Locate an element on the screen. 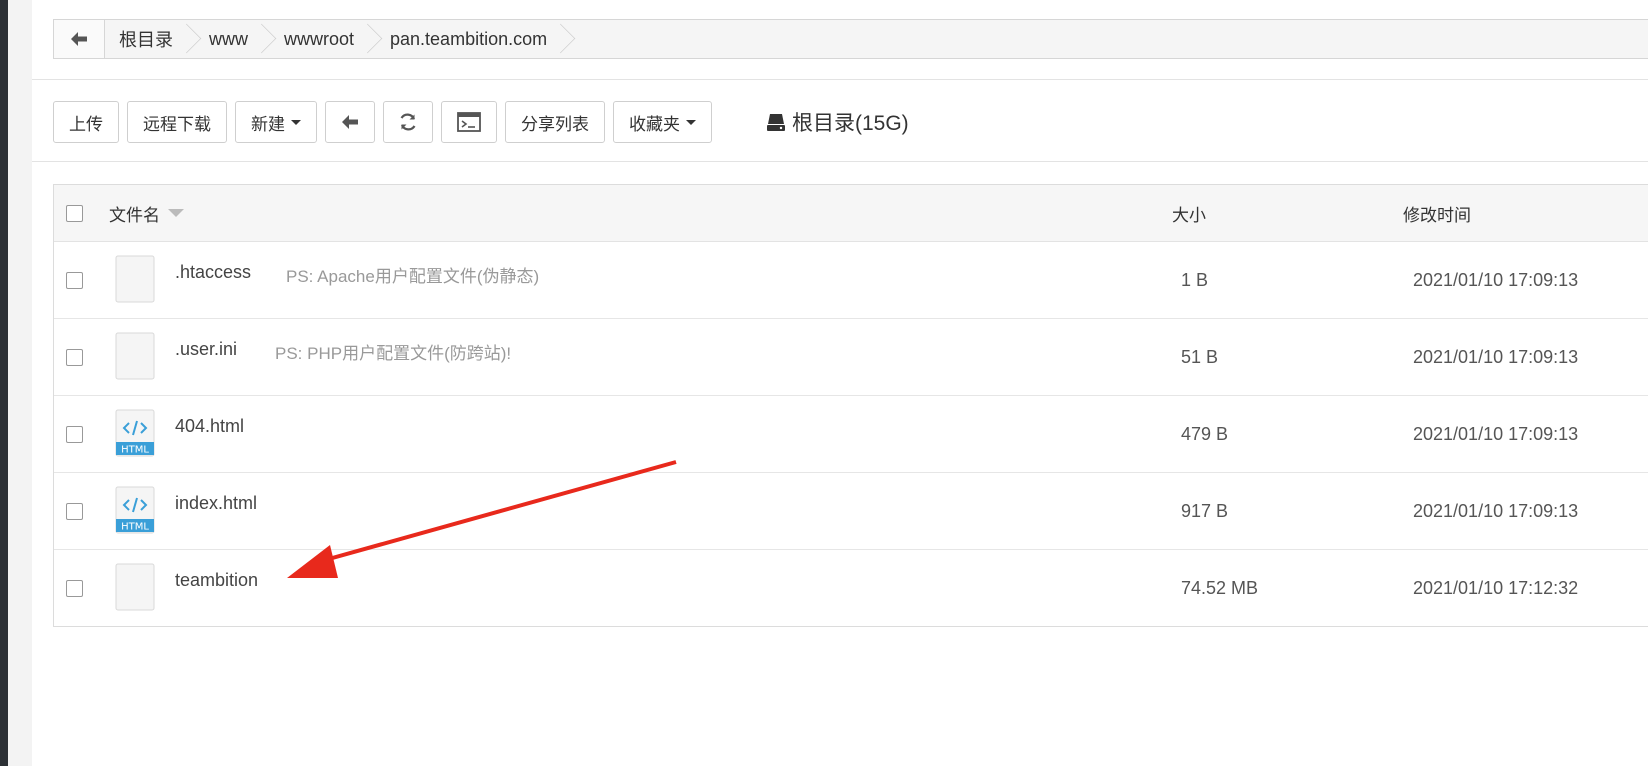  breadcrumb-item-wwwroot: wwwroot is located at coordinates (323, 39).